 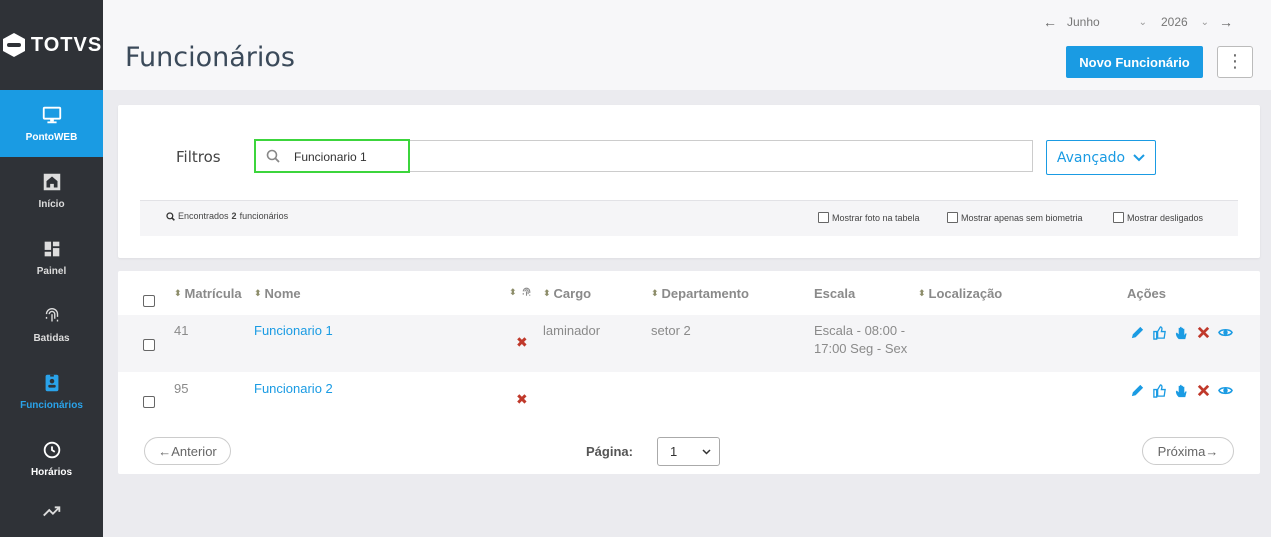 What do you see at coordinates (51, 324) in the screenshot?
I see `sidebar-item-batidas: Batidas` at bounding box center [51, 324].